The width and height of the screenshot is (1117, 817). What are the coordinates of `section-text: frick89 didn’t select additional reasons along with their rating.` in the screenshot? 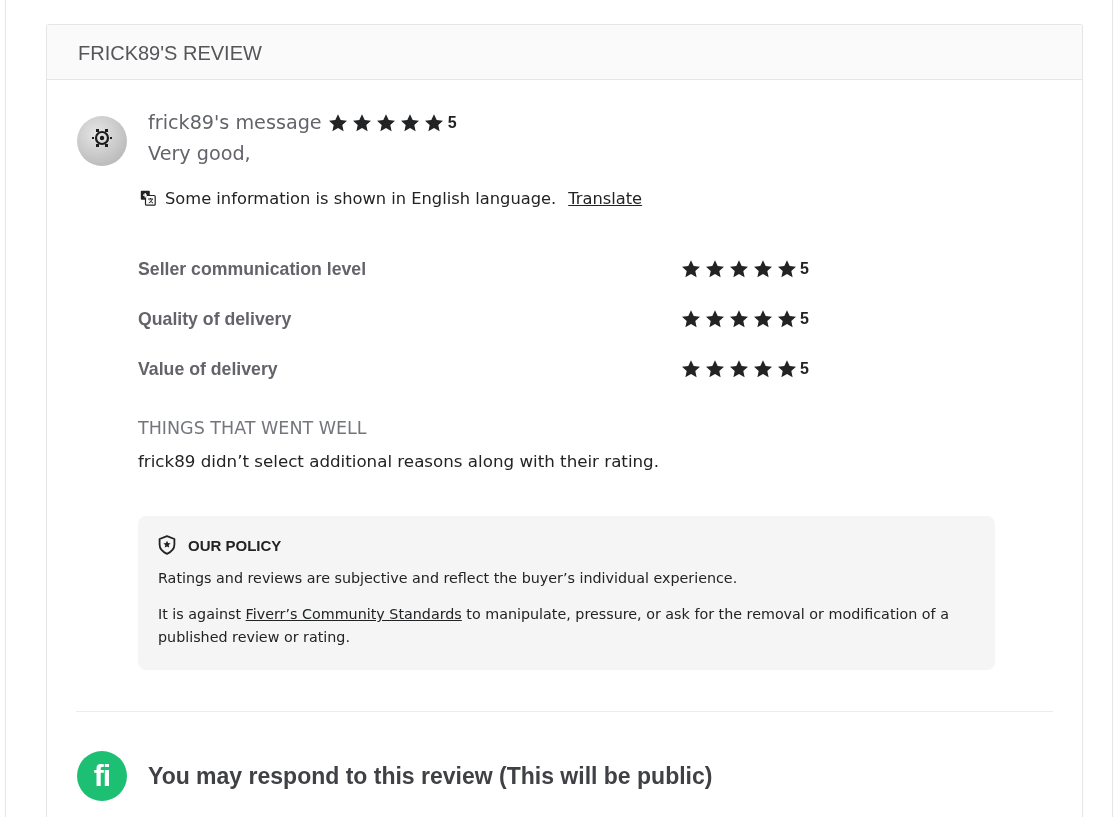 It's located at (399, 461).